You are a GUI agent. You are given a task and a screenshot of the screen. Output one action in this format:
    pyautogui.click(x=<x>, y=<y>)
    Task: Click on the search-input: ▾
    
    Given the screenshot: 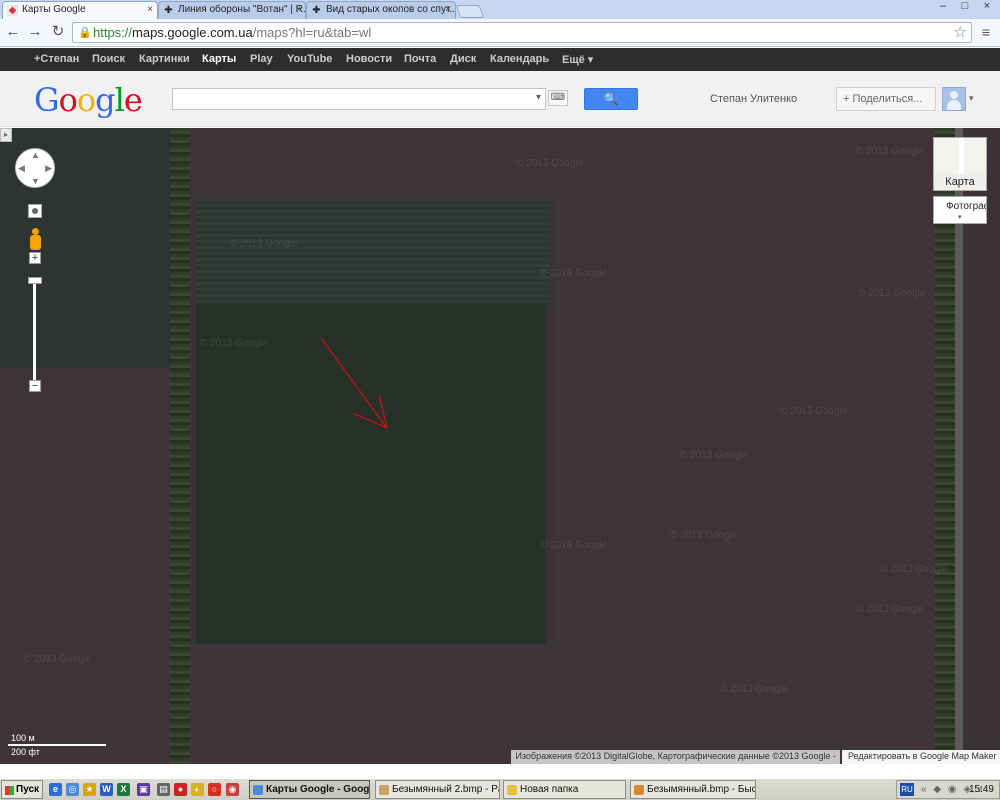 What is the action you would take?
    pyautogui.click(x=359, y=99)
    